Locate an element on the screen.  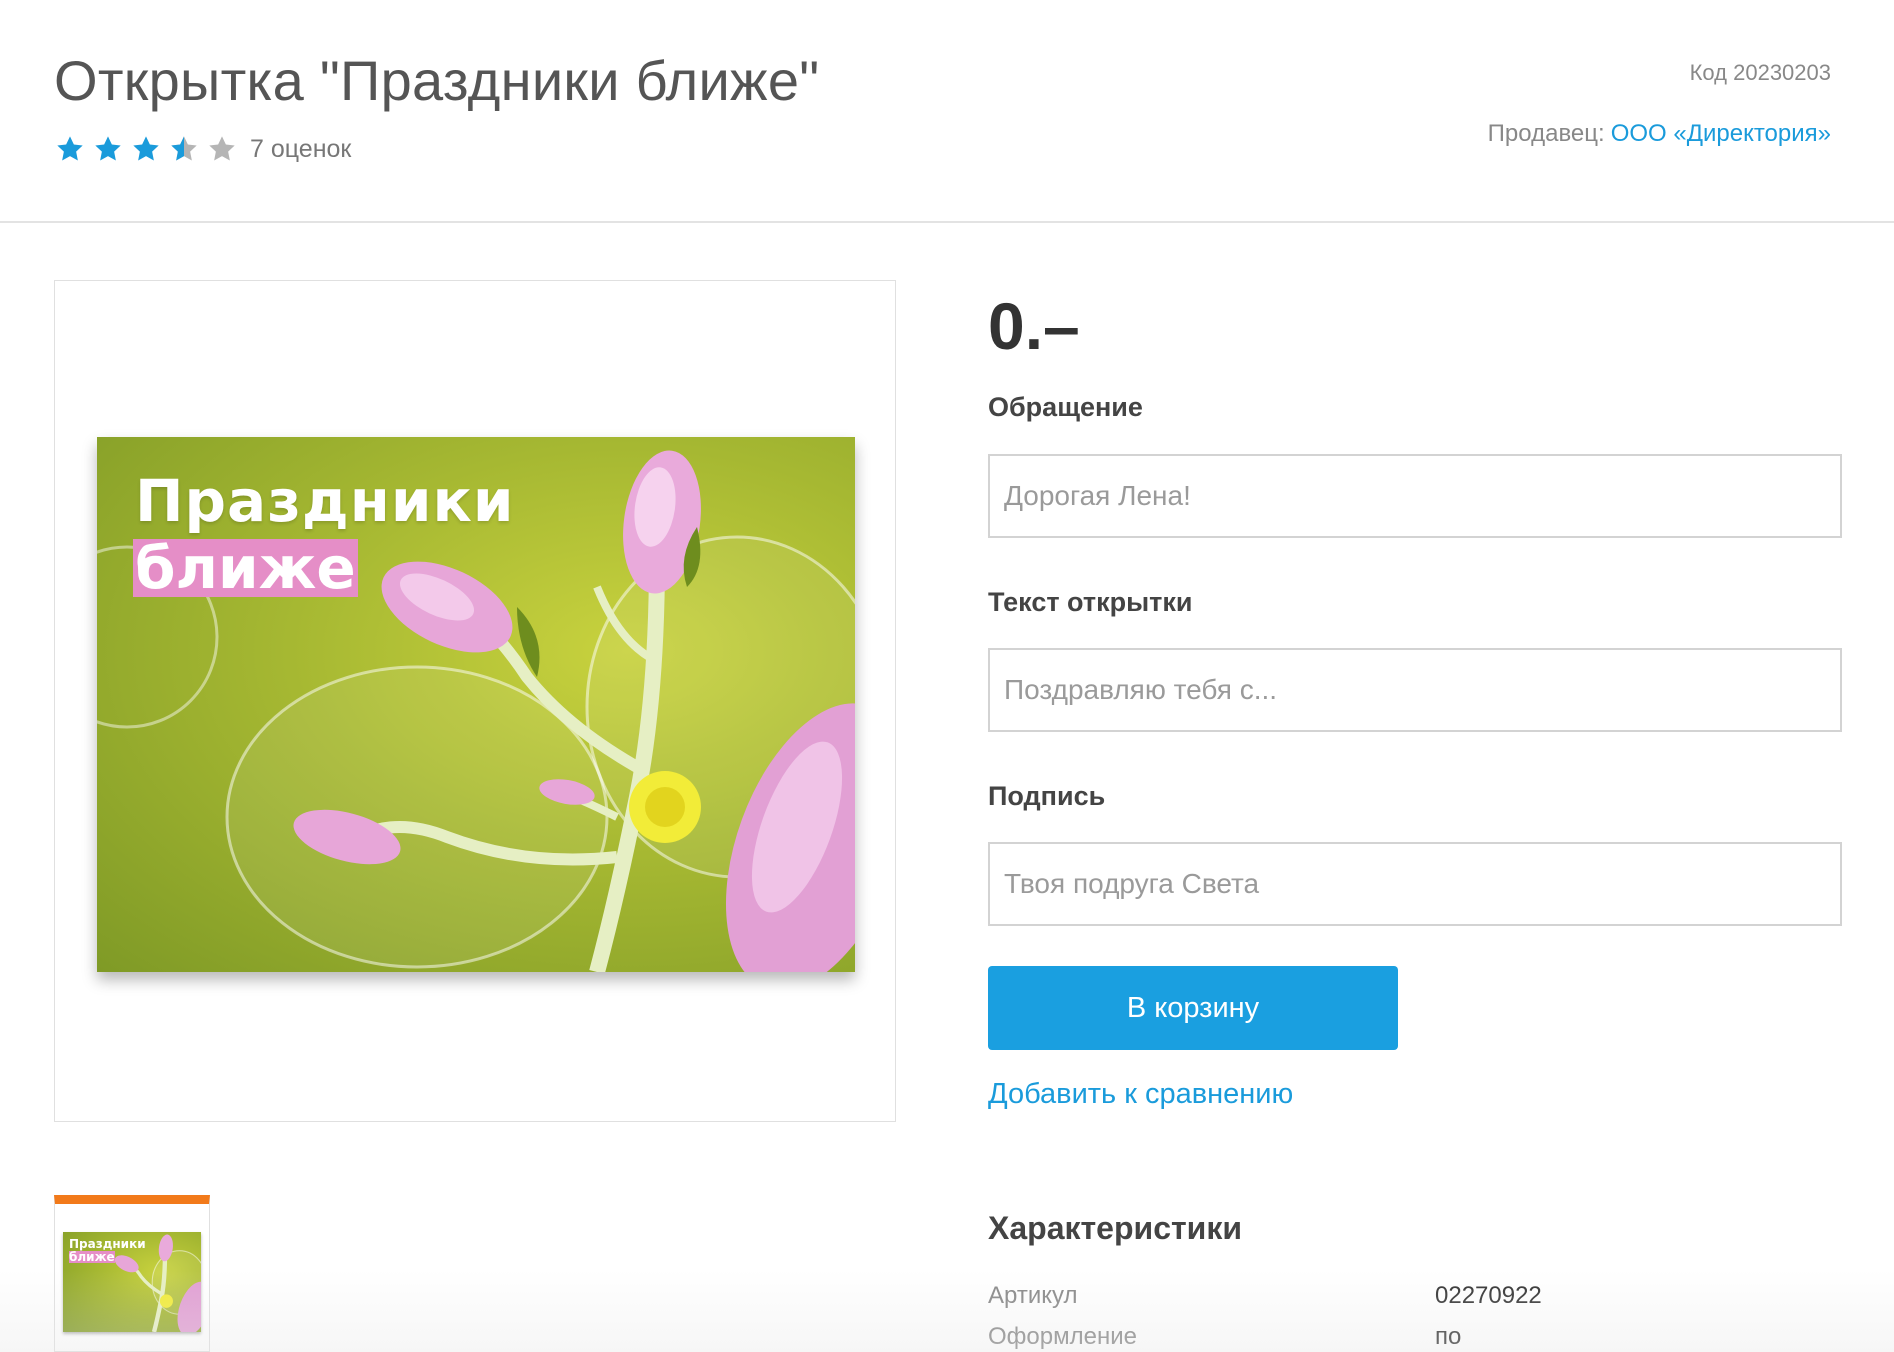
signature-label: Подпись is located at coordinates (1047, 796).